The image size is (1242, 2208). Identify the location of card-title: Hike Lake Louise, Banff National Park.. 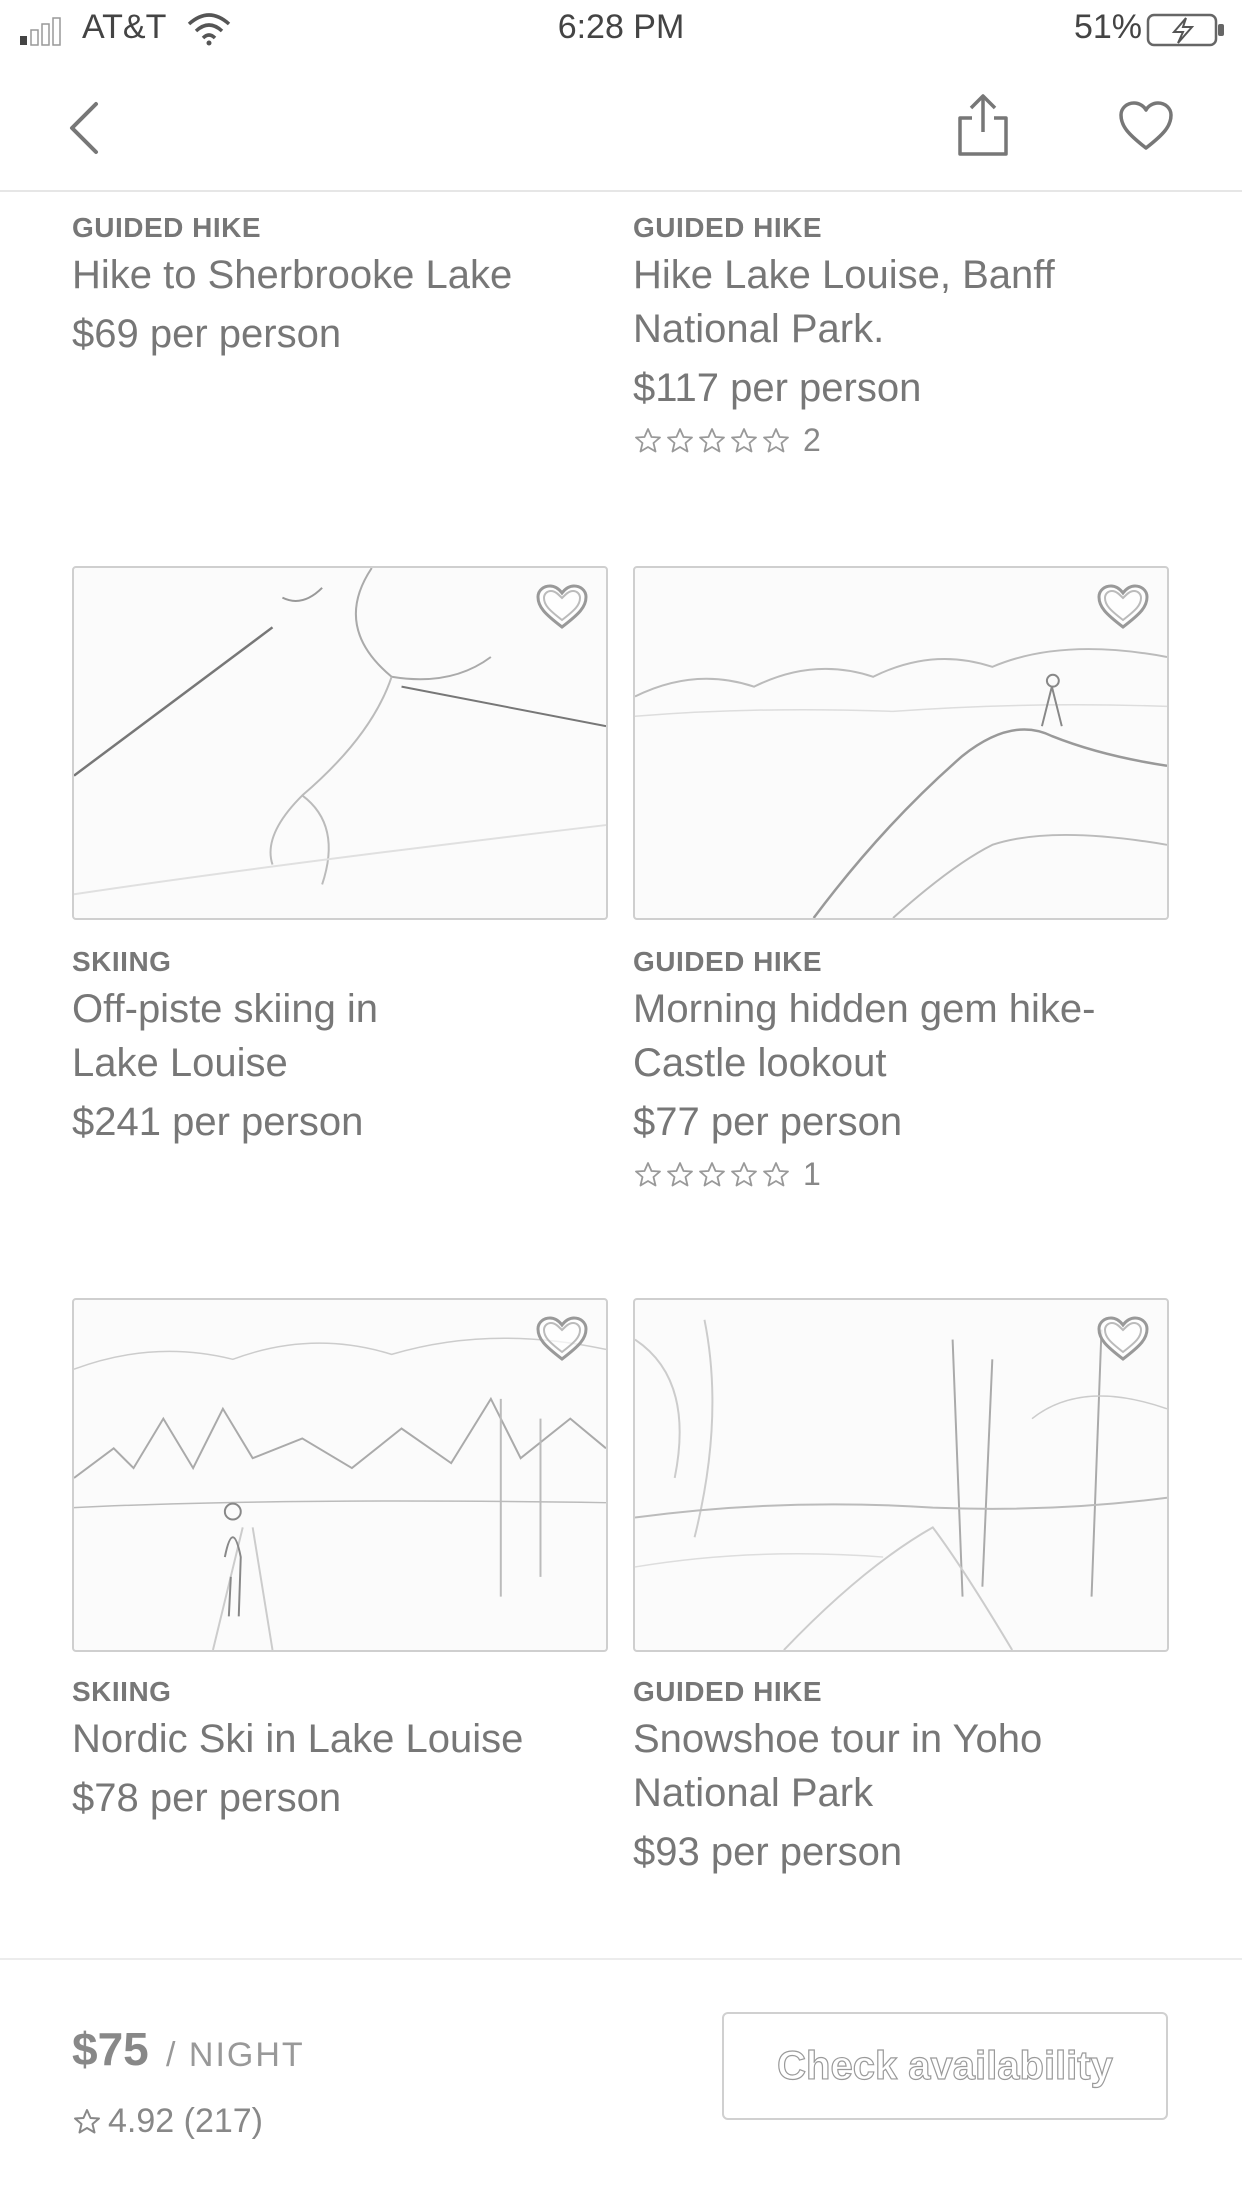
(844, 302).